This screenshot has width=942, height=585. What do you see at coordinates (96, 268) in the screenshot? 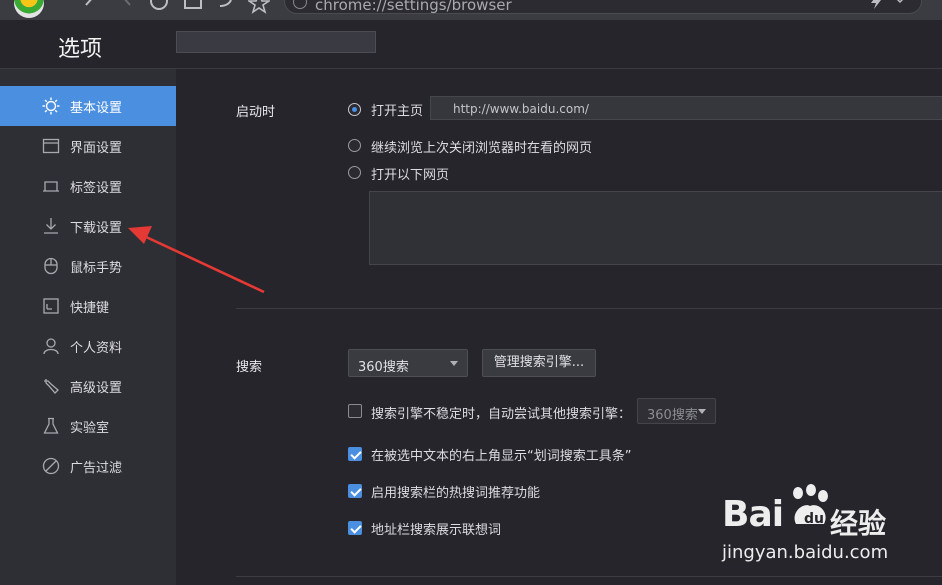
I see `sidebar-item-label: 鼠标手势` at bounding box center [96, 268].